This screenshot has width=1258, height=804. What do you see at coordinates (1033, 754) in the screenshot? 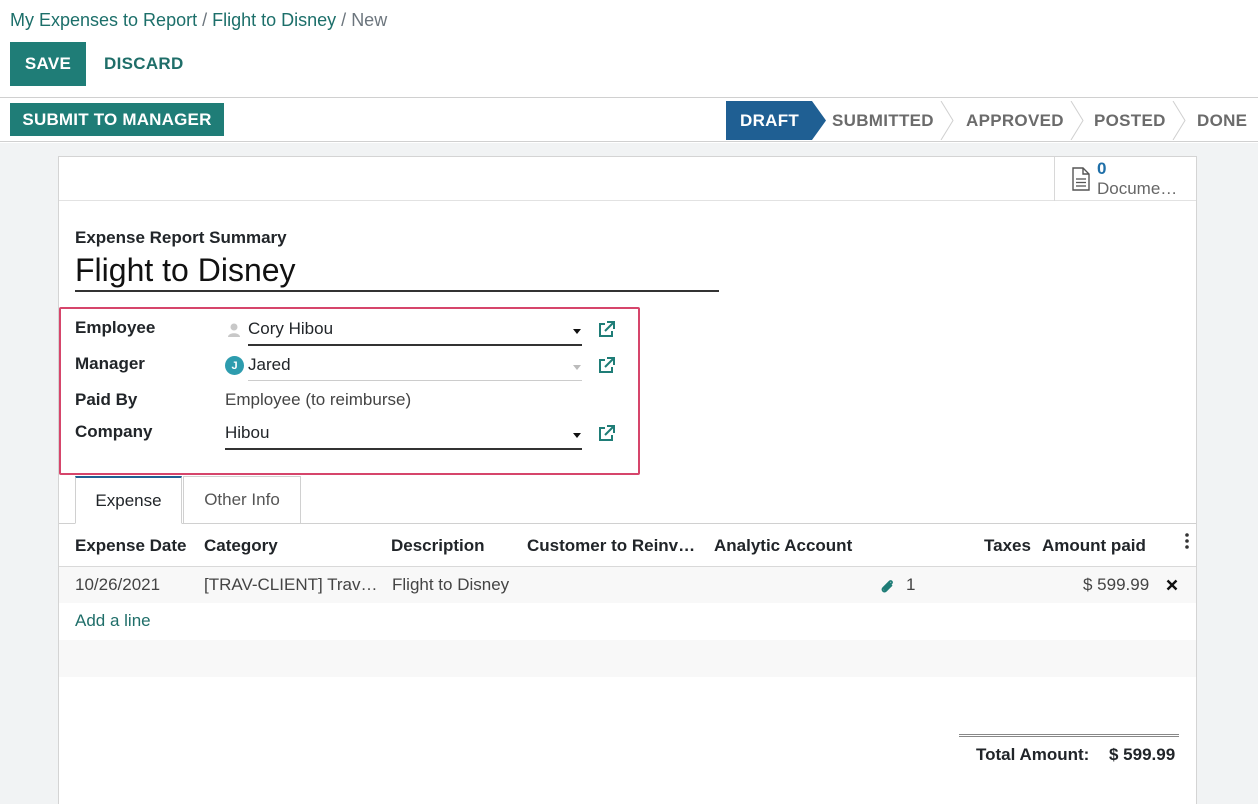
I see `total-amount-label: Total Amount:` at bounding box center [1033, 754].